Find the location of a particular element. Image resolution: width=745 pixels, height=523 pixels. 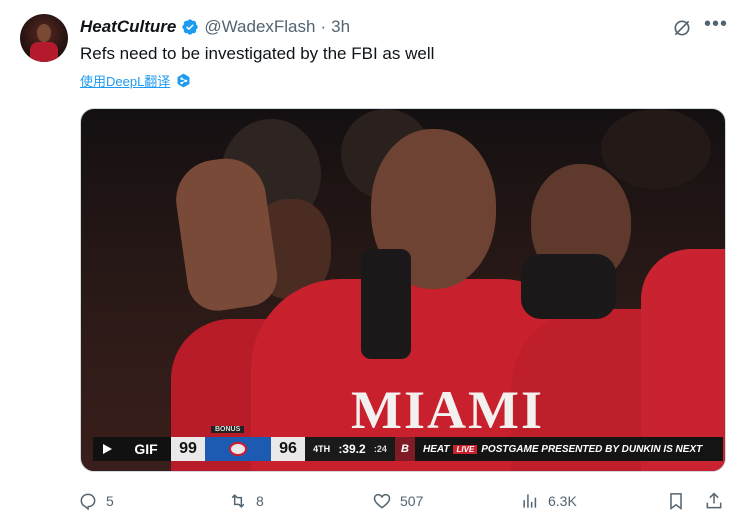

repost-icon is located at coordinates (238, 501).